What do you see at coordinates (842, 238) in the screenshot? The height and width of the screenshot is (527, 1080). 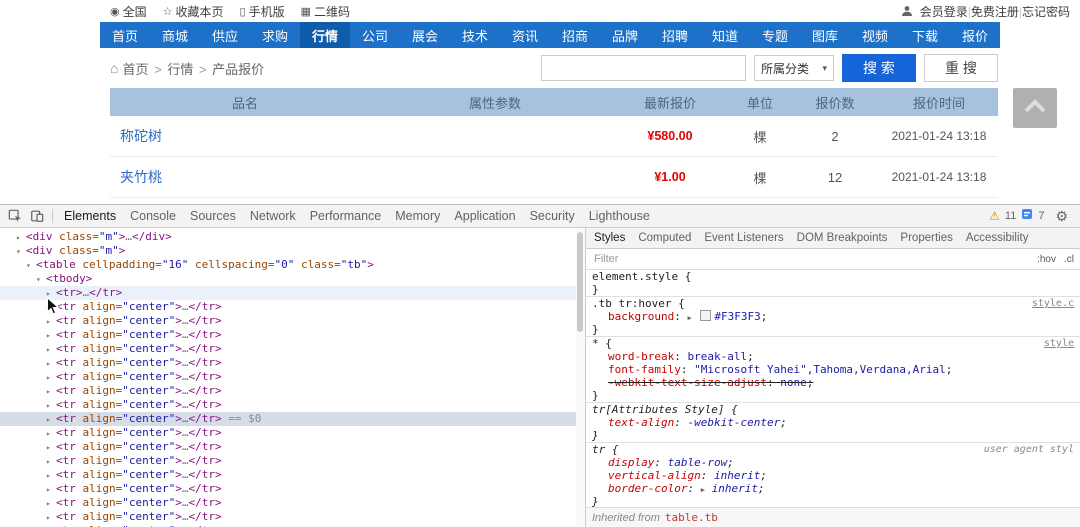 I see `styles-tab-dom-breakpoints: DOM Breakpoints` at bounding box center [842, 238].